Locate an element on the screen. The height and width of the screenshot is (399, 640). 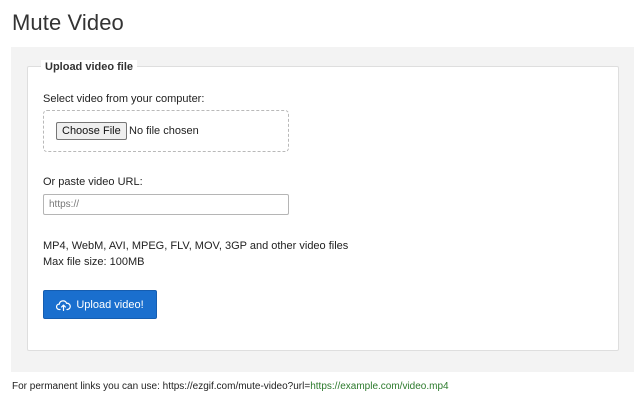
choose-file-button: Choose File is located at coordinates (91, 131).